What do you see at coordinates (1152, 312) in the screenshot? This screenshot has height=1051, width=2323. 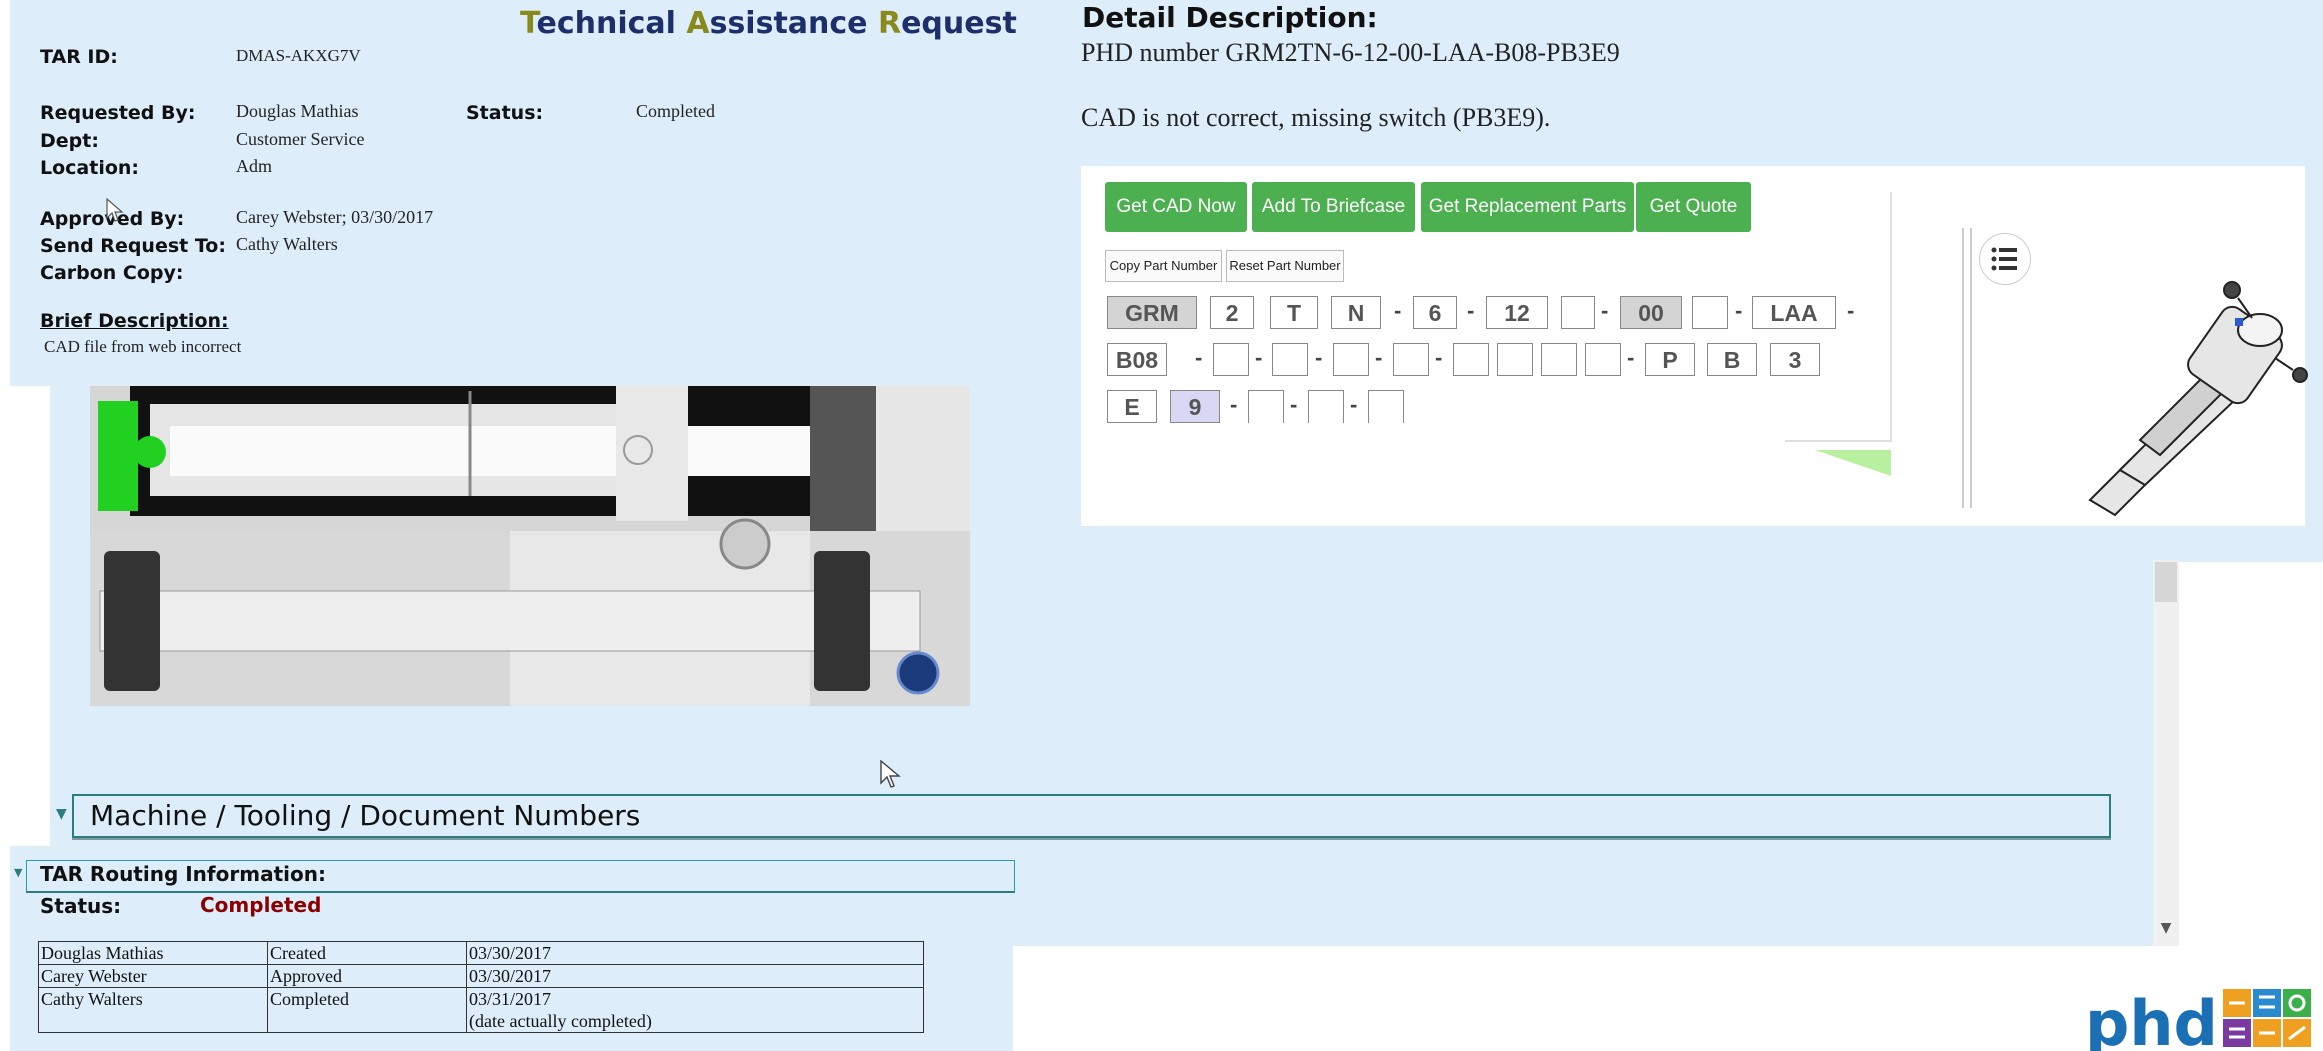 I see `part-segment-field: GRM` at bounding box center [1152, 312].